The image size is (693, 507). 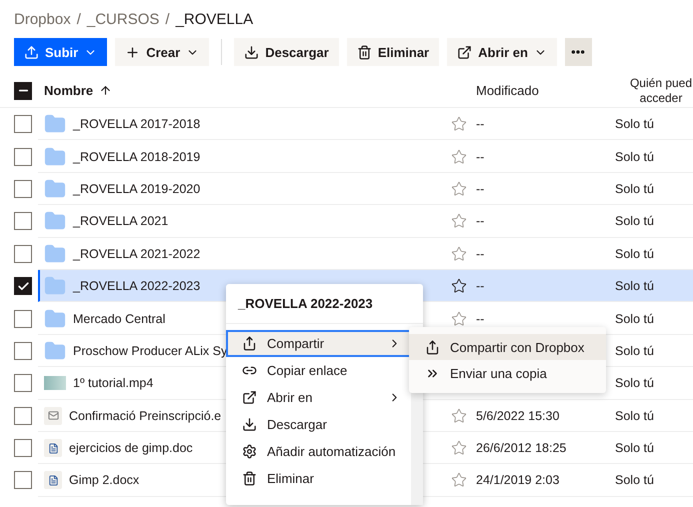 I want to click on modified-cell-text: 5/6/2022 15:30, so click(x=518, y=415).